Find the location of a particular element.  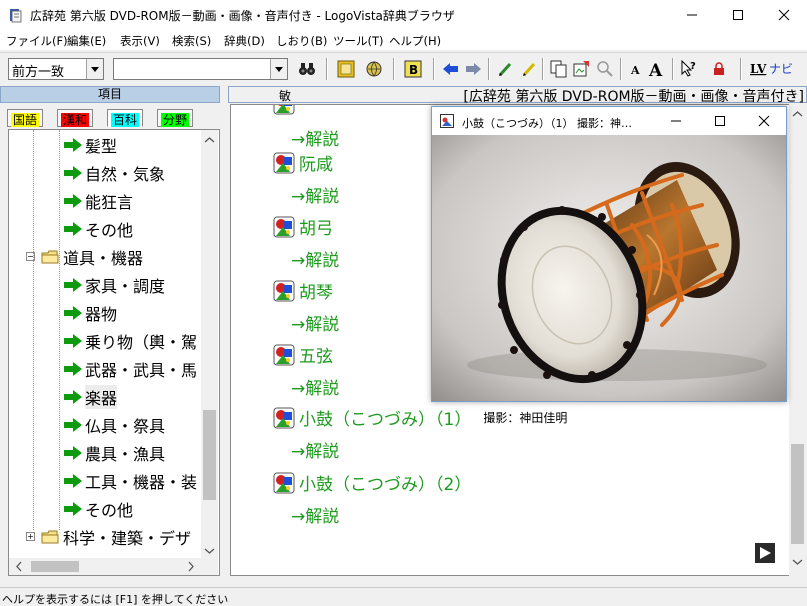

result-entry-title: 五弦 is located at coordinates (303, 354).